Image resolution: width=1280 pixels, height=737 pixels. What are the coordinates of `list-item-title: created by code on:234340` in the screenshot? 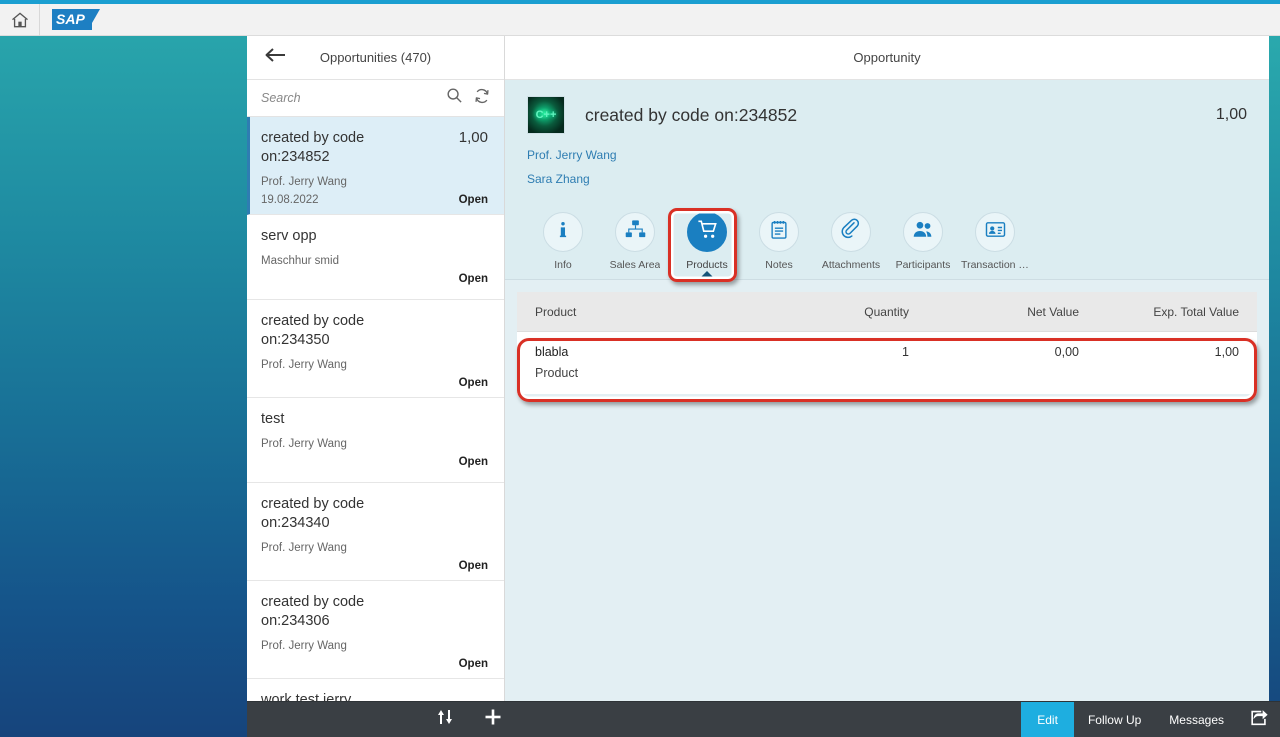 It's located at (313, 513).